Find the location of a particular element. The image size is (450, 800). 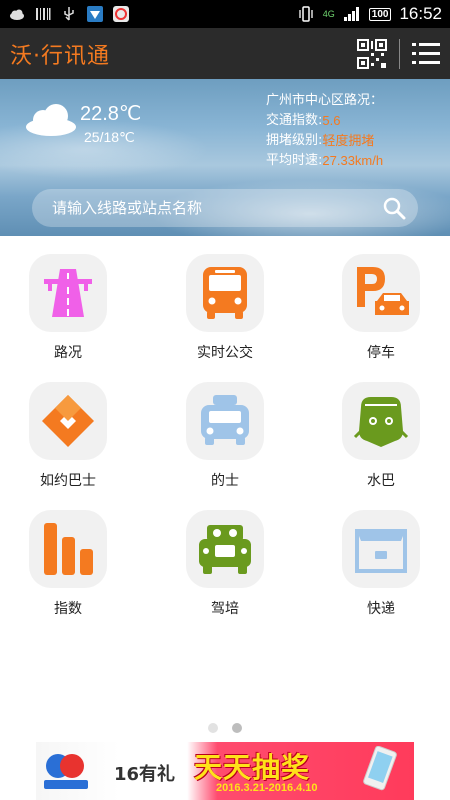

diamond-icon is located at coordinates (68, 421).